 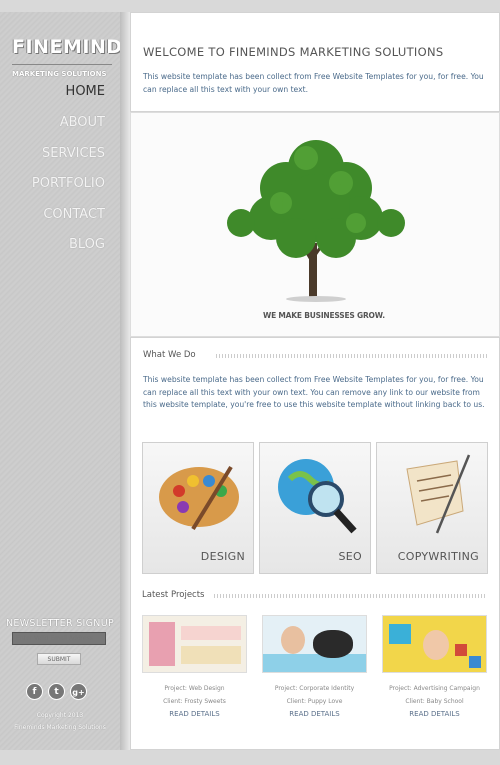 I want to click on quill-paper-icon, so click(x=438, y=494).